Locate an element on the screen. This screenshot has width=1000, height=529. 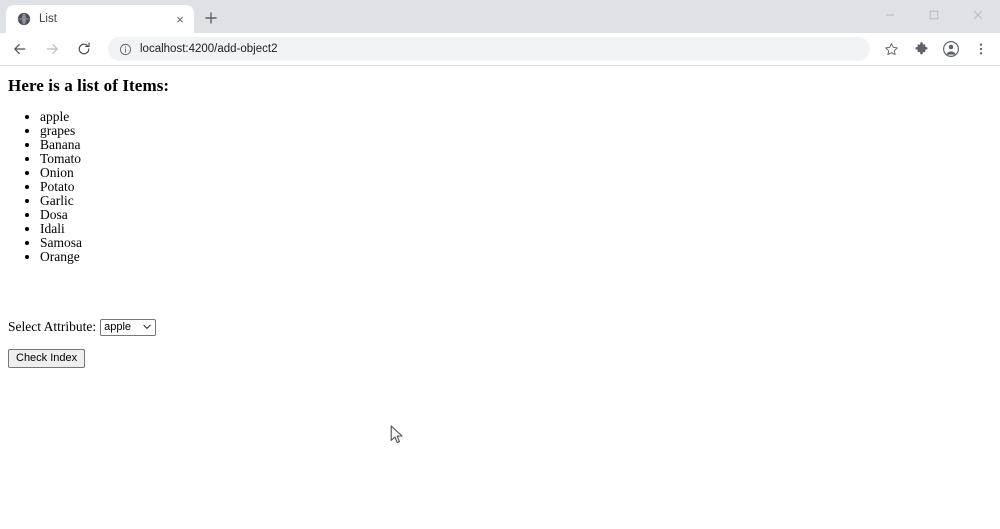
select-attribute-label: Select Attribute: is located at coordinates (52, 327).